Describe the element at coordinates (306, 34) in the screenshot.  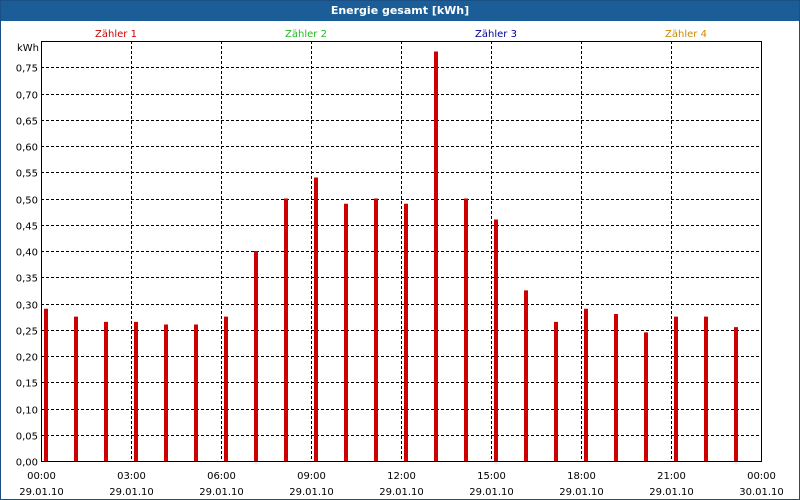
I see `legend-entry: Zähler 2` at that location.